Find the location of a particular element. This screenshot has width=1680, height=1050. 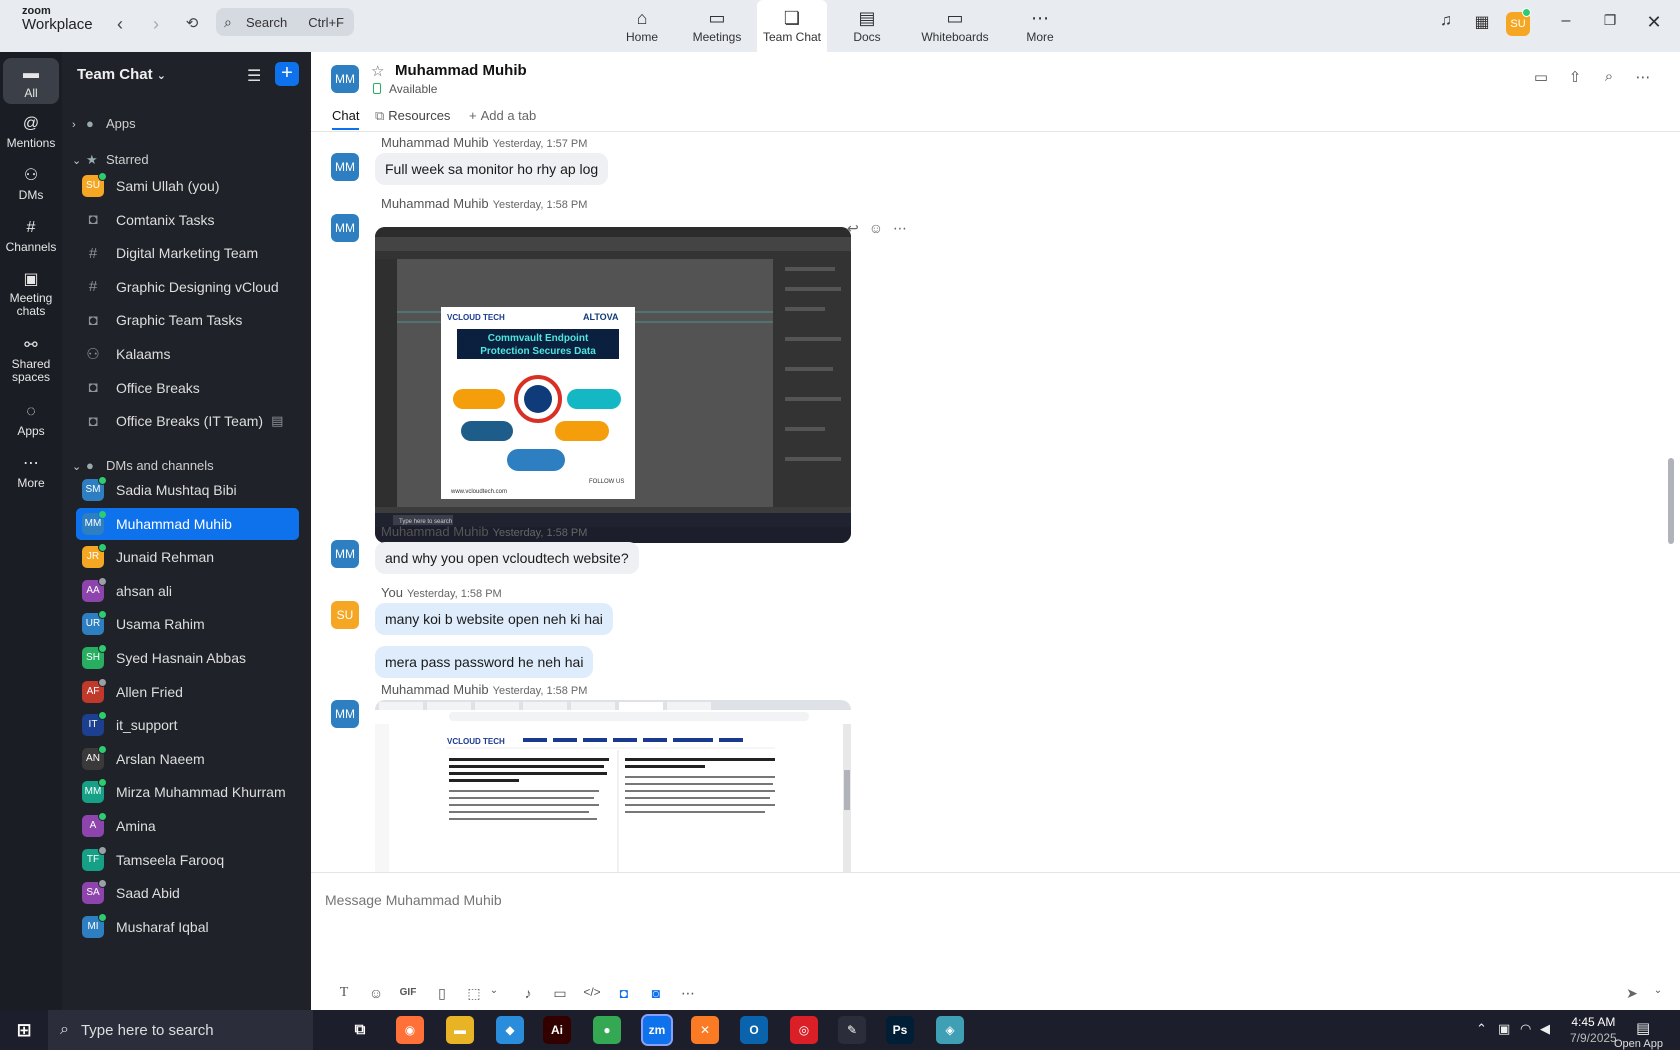

rail-item-channels: # Channels is located at coordinates (31, 236).